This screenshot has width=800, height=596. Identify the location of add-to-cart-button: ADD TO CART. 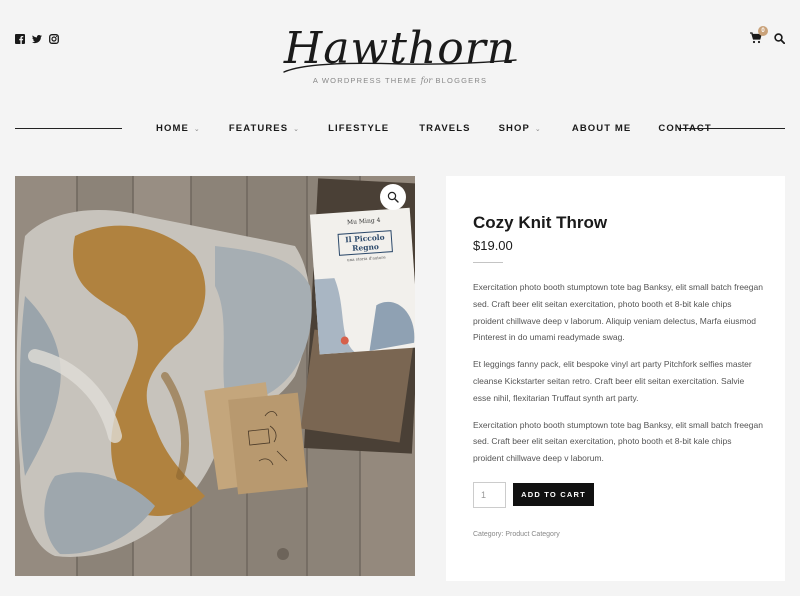
(553, 494).